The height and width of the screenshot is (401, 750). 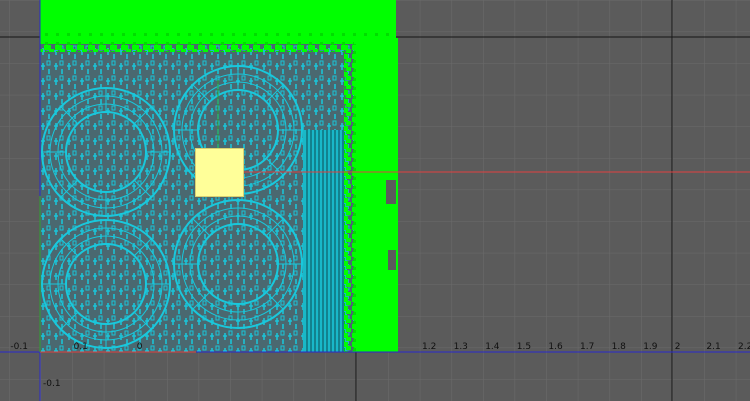 What do you see at coordinates (325, 241) in the screenshot?
I see `uv-strip-shell` at bounding box center [325, 241].